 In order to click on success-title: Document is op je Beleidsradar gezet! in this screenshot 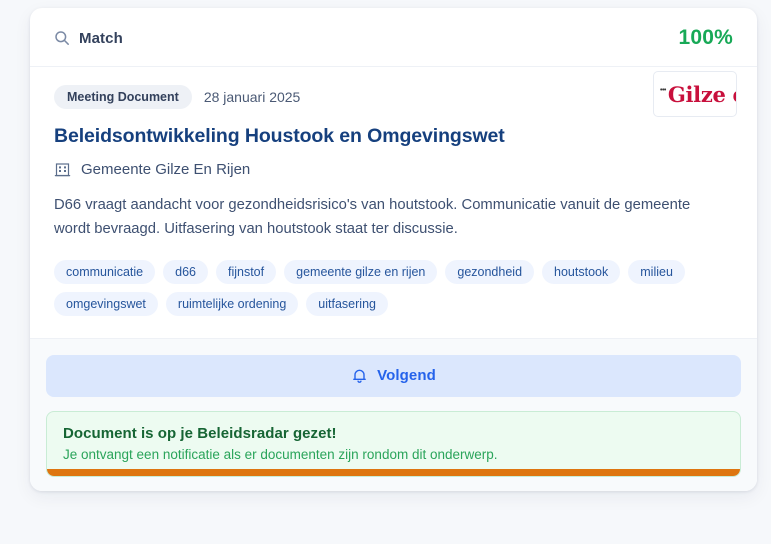, I will do `click(200, 433)`.